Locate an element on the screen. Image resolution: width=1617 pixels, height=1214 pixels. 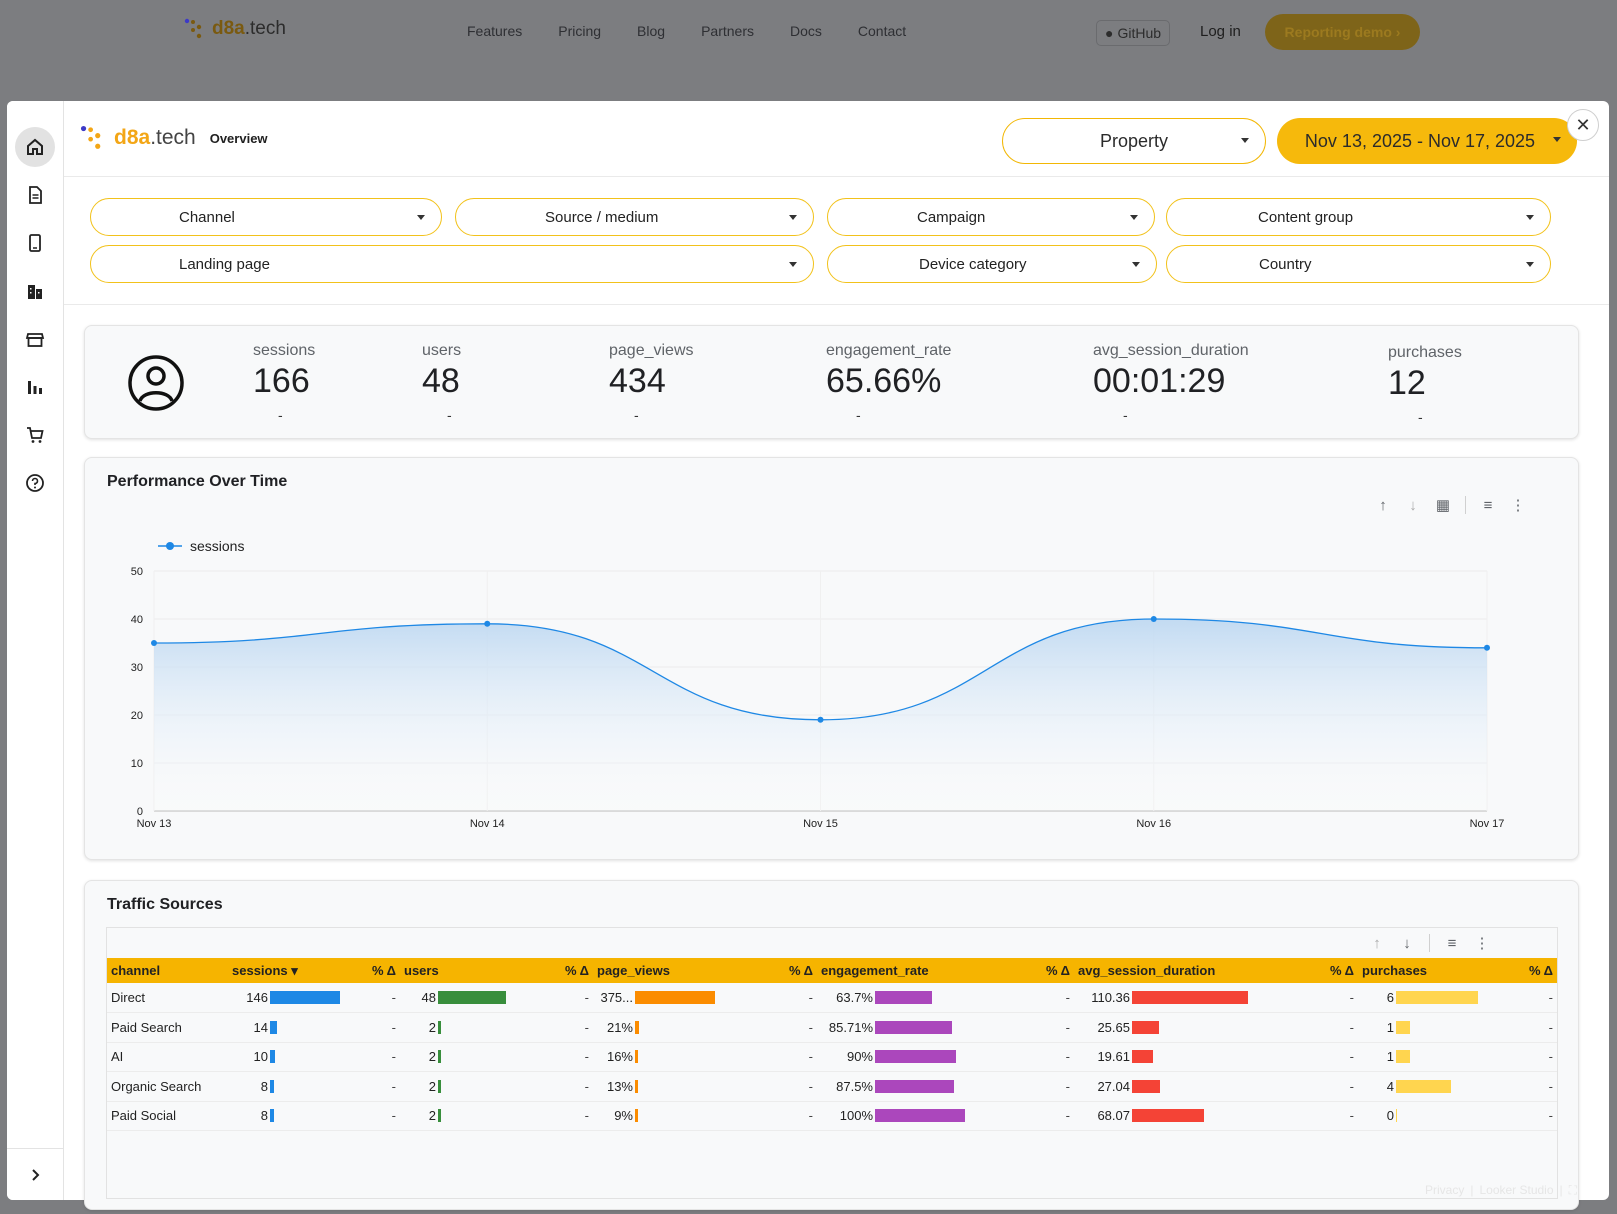
column-header-engagement-rate: engagement_rate is located at coordinates (917, 970).